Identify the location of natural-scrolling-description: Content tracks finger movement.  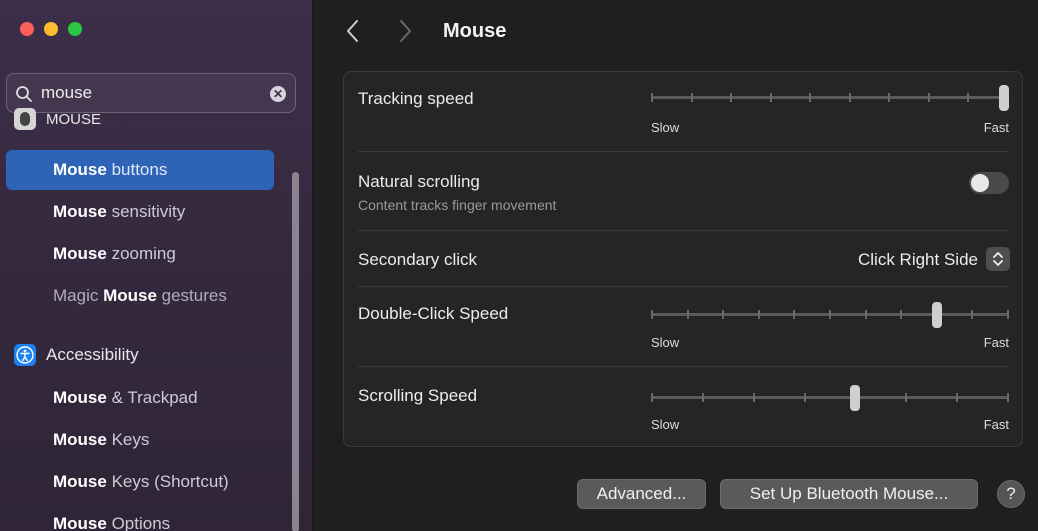
(457, 205).